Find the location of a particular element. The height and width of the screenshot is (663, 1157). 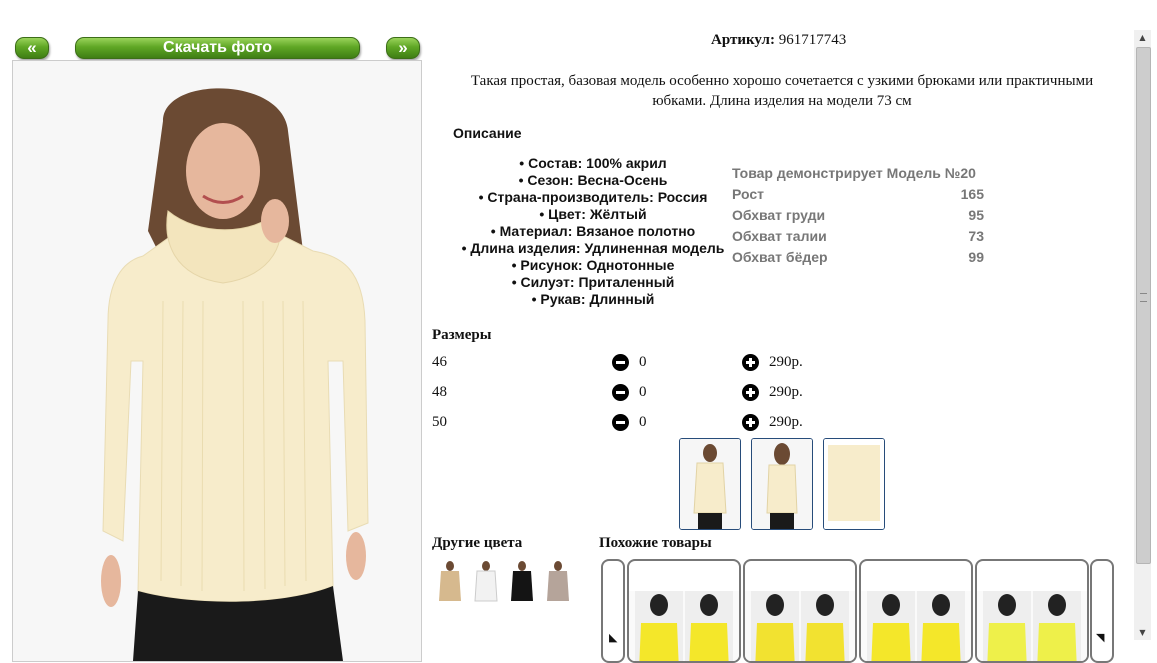

scroll-up-icon: ▲ is located at coordinates (1142, 37).